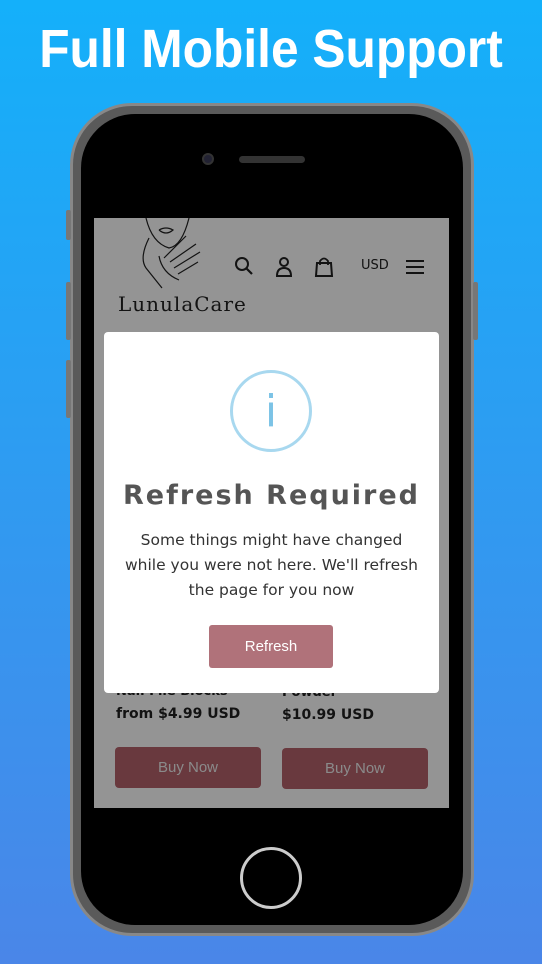 This screenshot has height=964, width=542. What do you see at coordinates (68, 311) in the screenshot?
I see `phone-volume-up` at bounding box center [68, 311].